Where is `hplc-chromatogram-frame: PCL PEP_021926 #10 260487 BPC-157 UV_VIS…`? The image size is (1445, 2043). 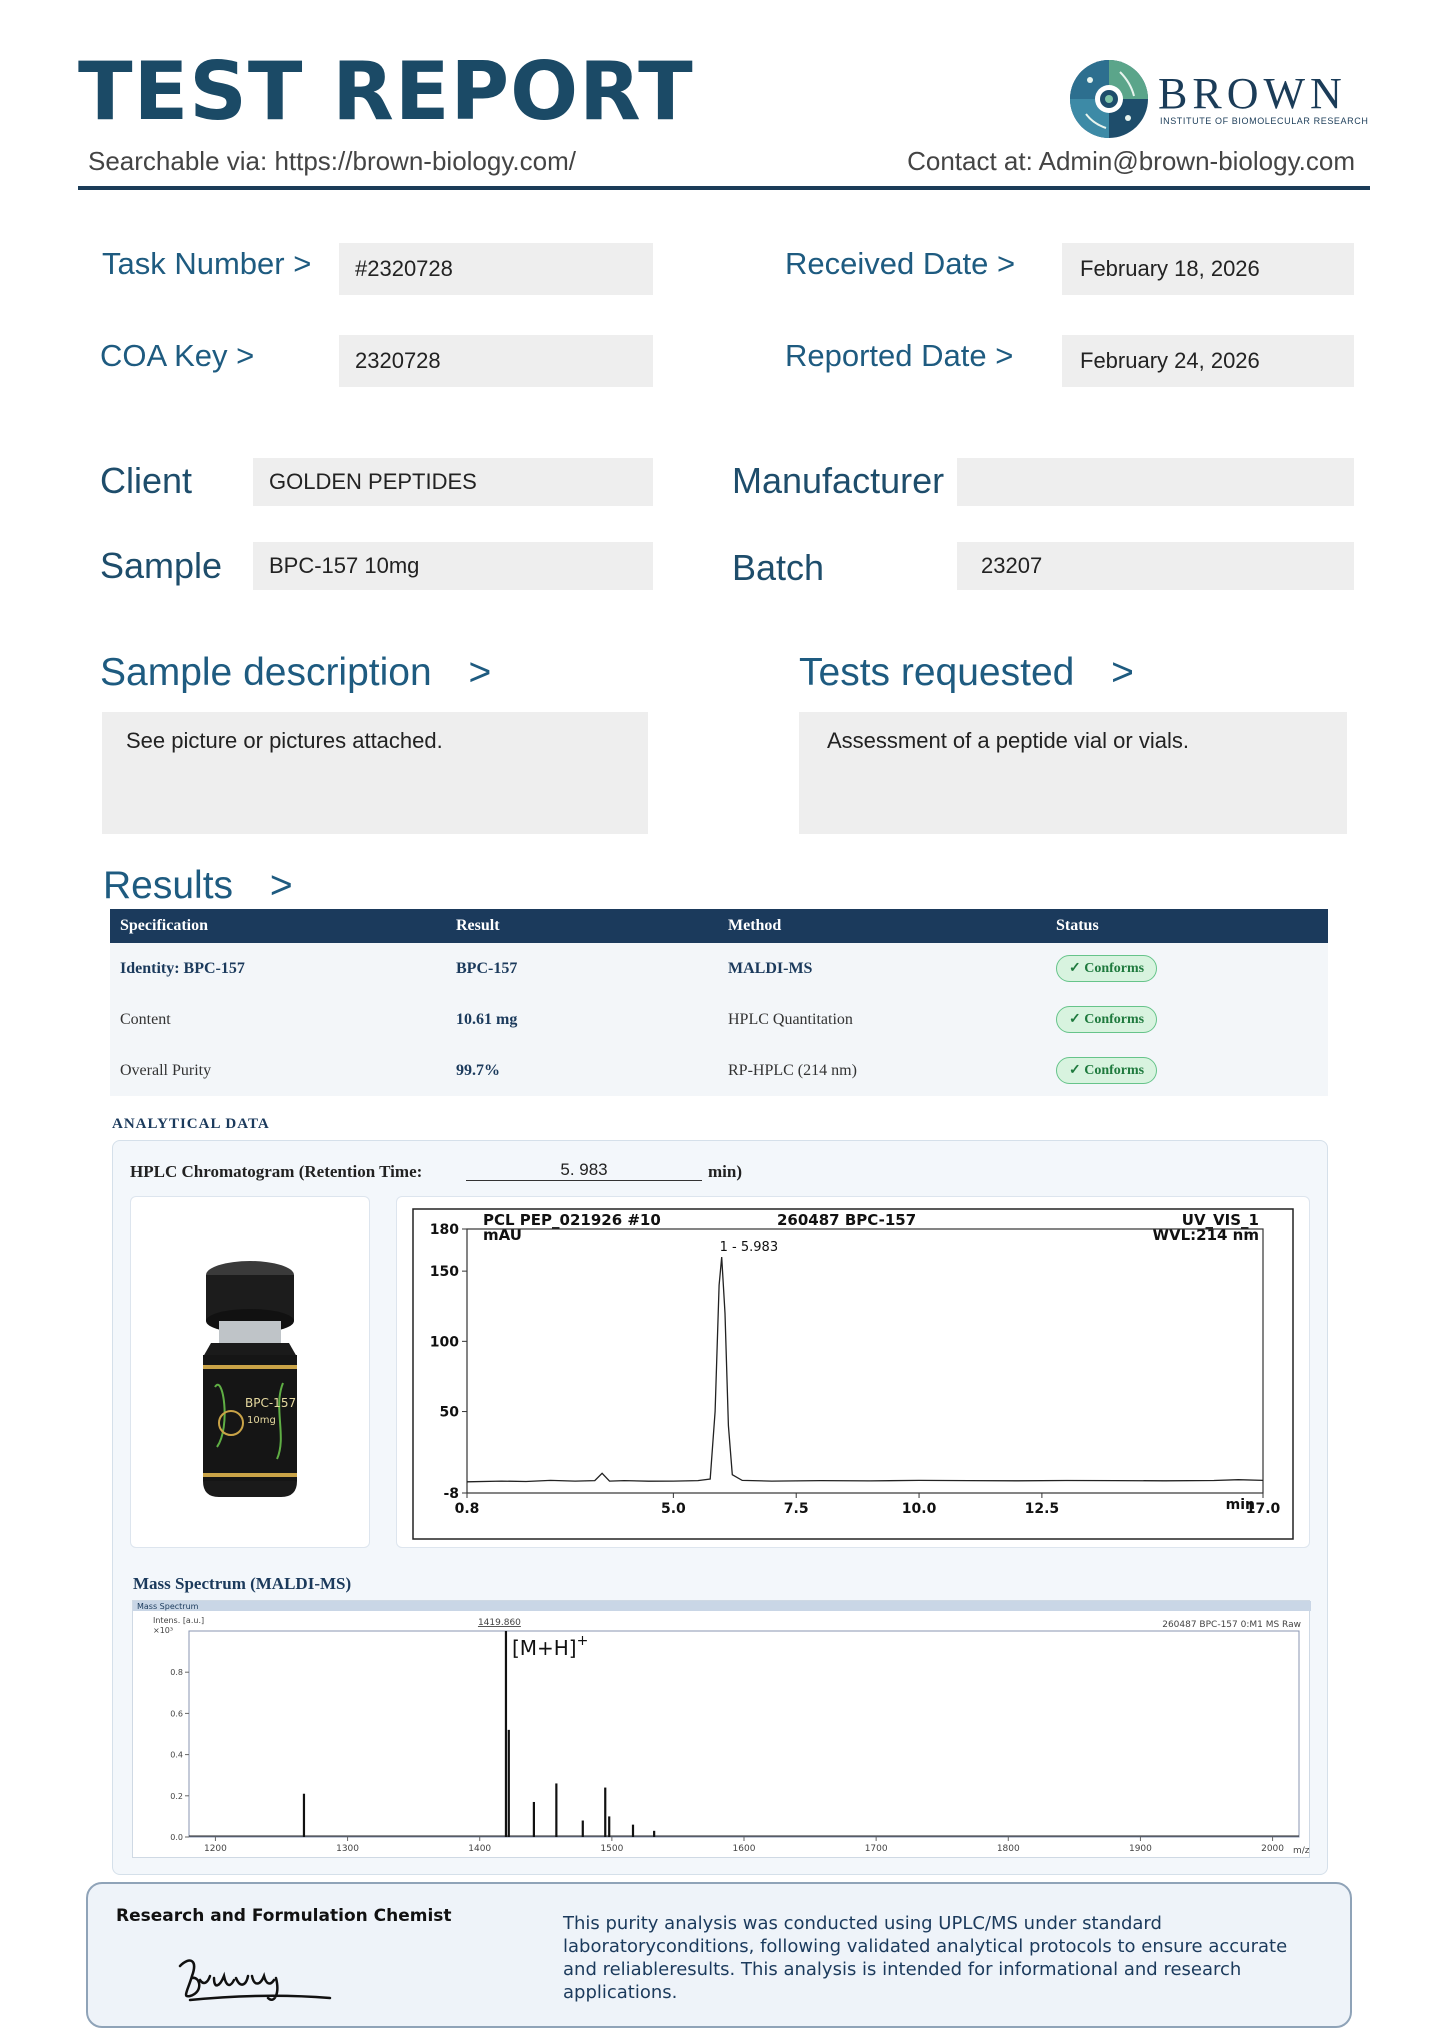
hplc-chromatogram-frame: PCL PEP_021926 #10 260487 BPC-157 UV_VIS… is located at coordinates (853, 1372).